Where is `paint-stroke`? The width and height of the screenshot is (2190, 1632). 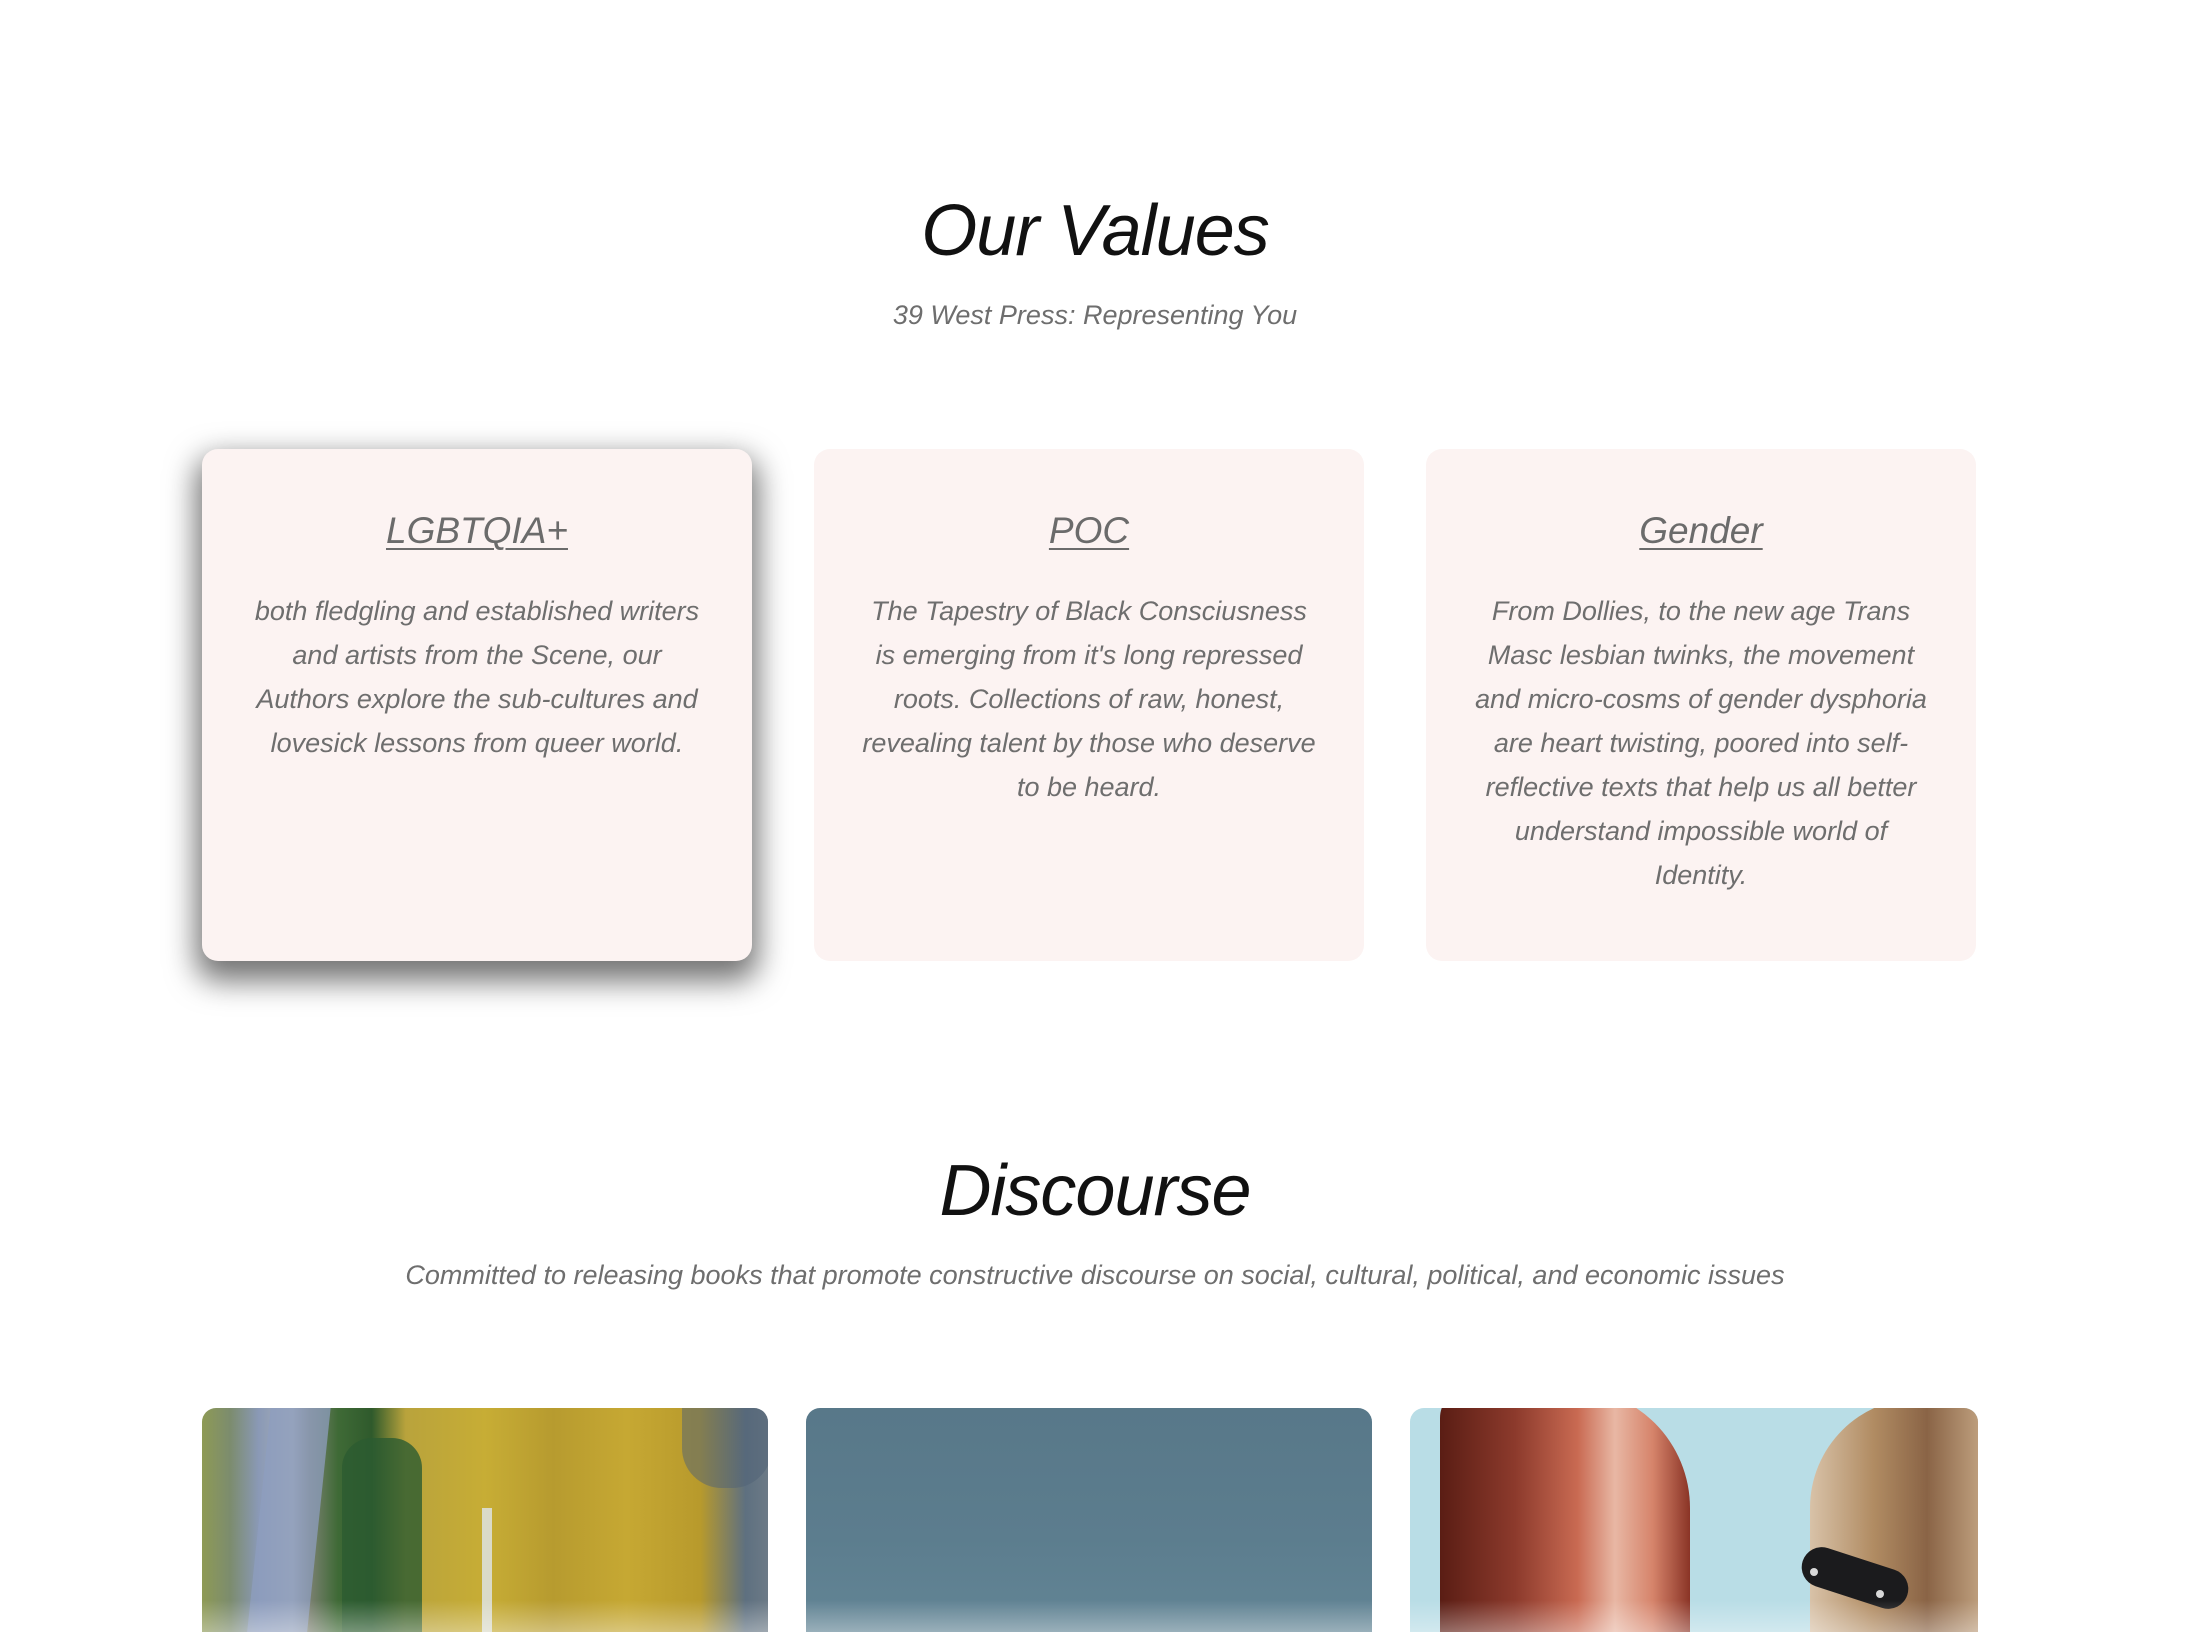
paint-stroke is located at coordinates (725, 1448).